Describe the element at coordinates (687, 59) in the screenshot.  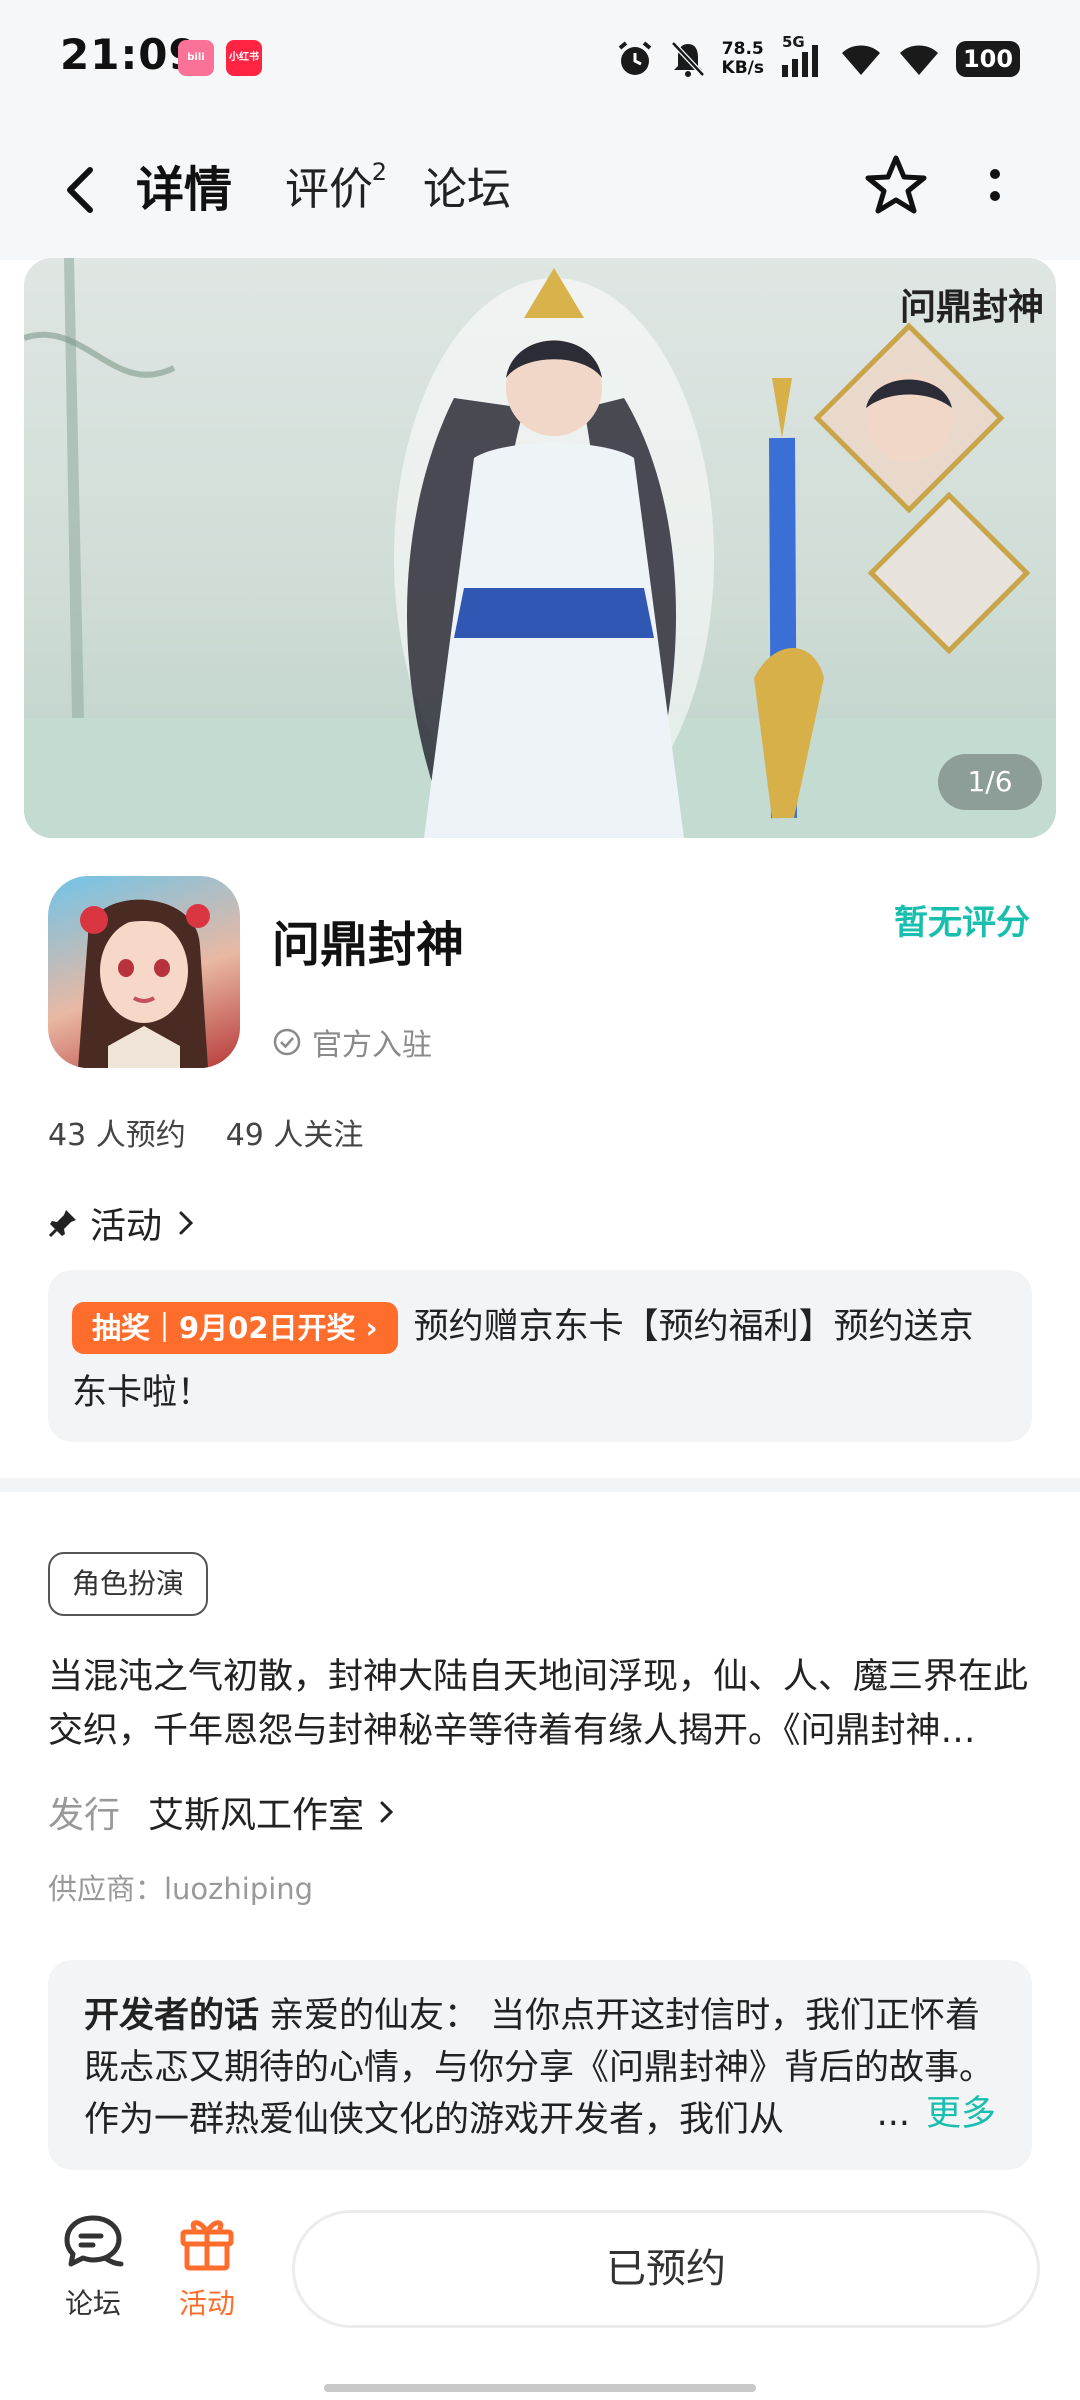
I see `mute-bell-icon` at that location.